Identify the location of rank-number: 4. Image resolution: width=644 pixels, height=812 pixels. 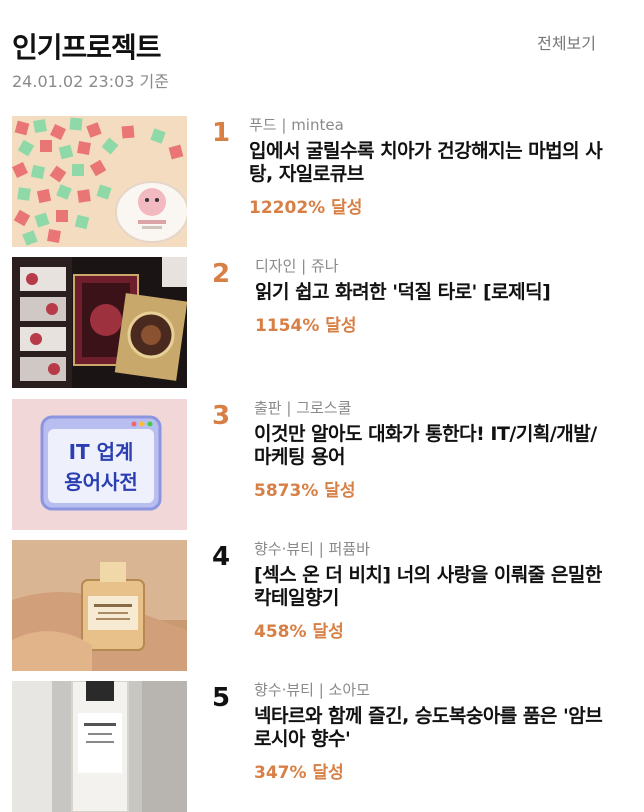
(221, 557).